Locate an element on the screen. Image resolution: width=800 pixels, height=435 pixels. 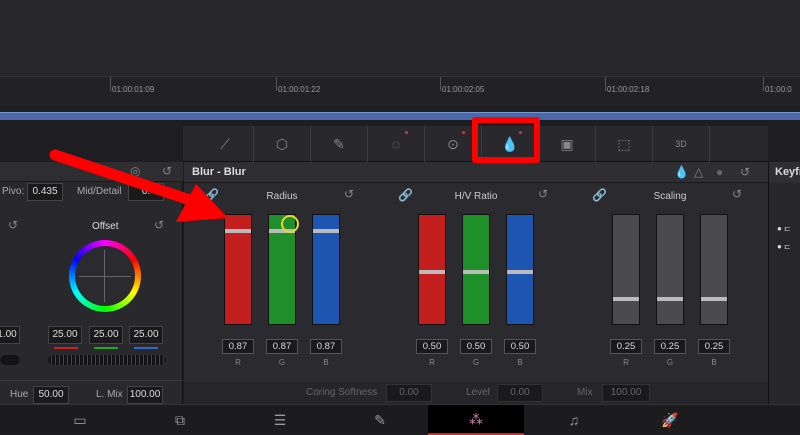
cursor-highlight is located at coordinates (290, 224).